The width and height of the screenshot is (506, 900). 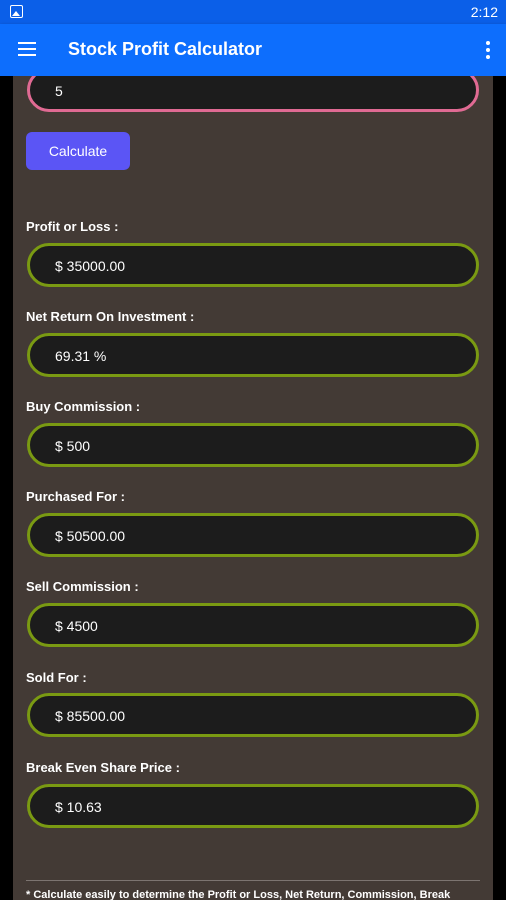 What do you see at coordinates (103, 767) in the screenshot?
I see `break-even-label: Break Even Share Price :` at bounding box center [103, 767].